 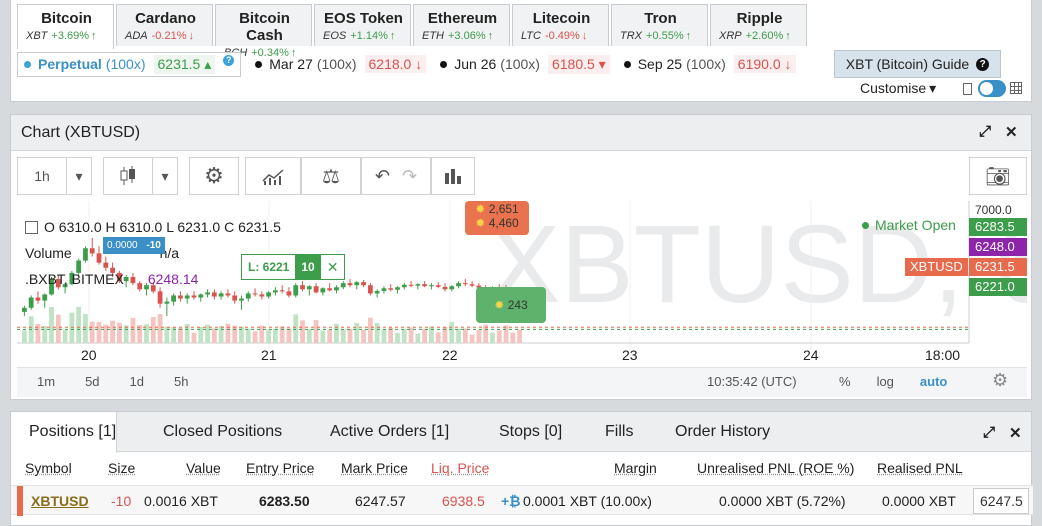 I want to click on column-header: Value, so click(x=203, y=468).